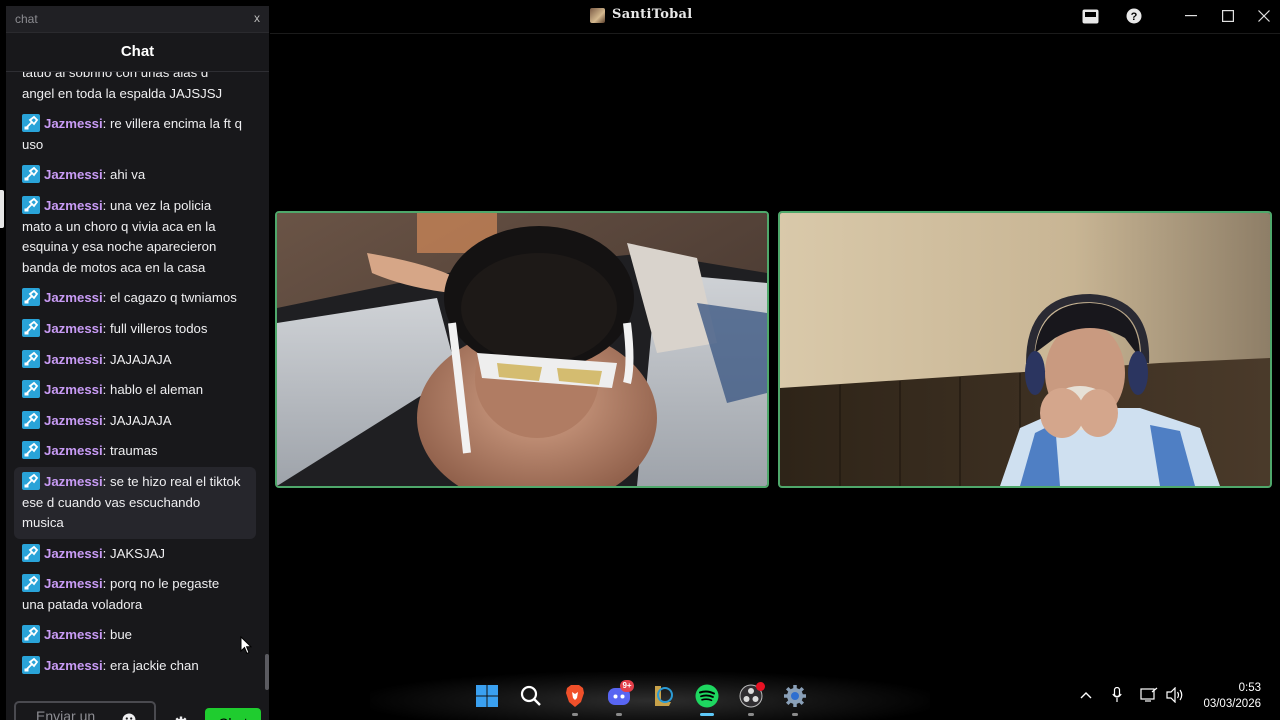 This screenshot has width=1280, height=720. What do you see at coordinates (1149, 695) in the screenshot?
I see `network-icon` at bounding box center [1149, 695].